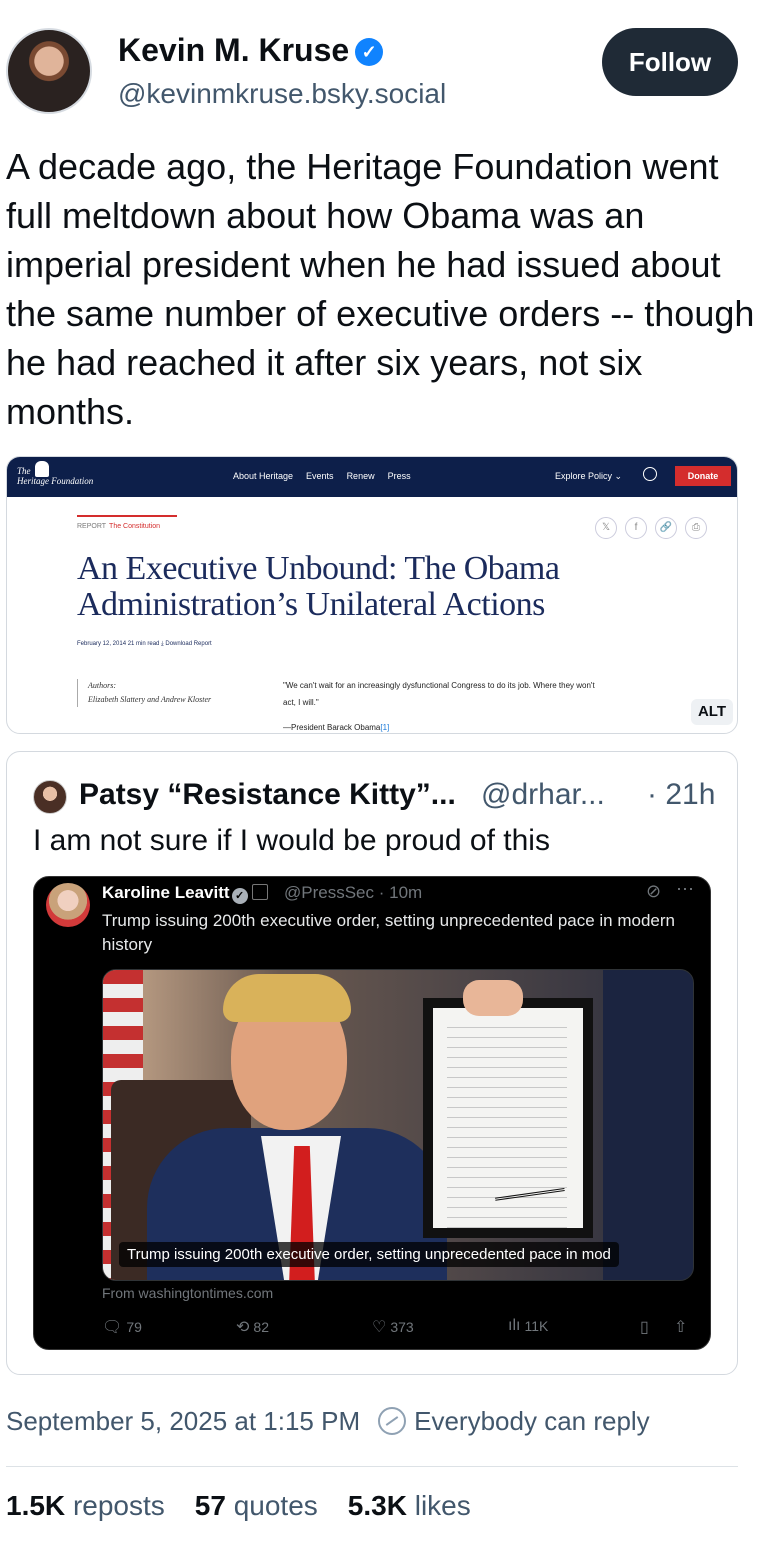  What do you see at coordinates (233, 50) in the screenshot?
I see `author-name-text: Kevin M. Kruse` at bounding box center [233, 50].